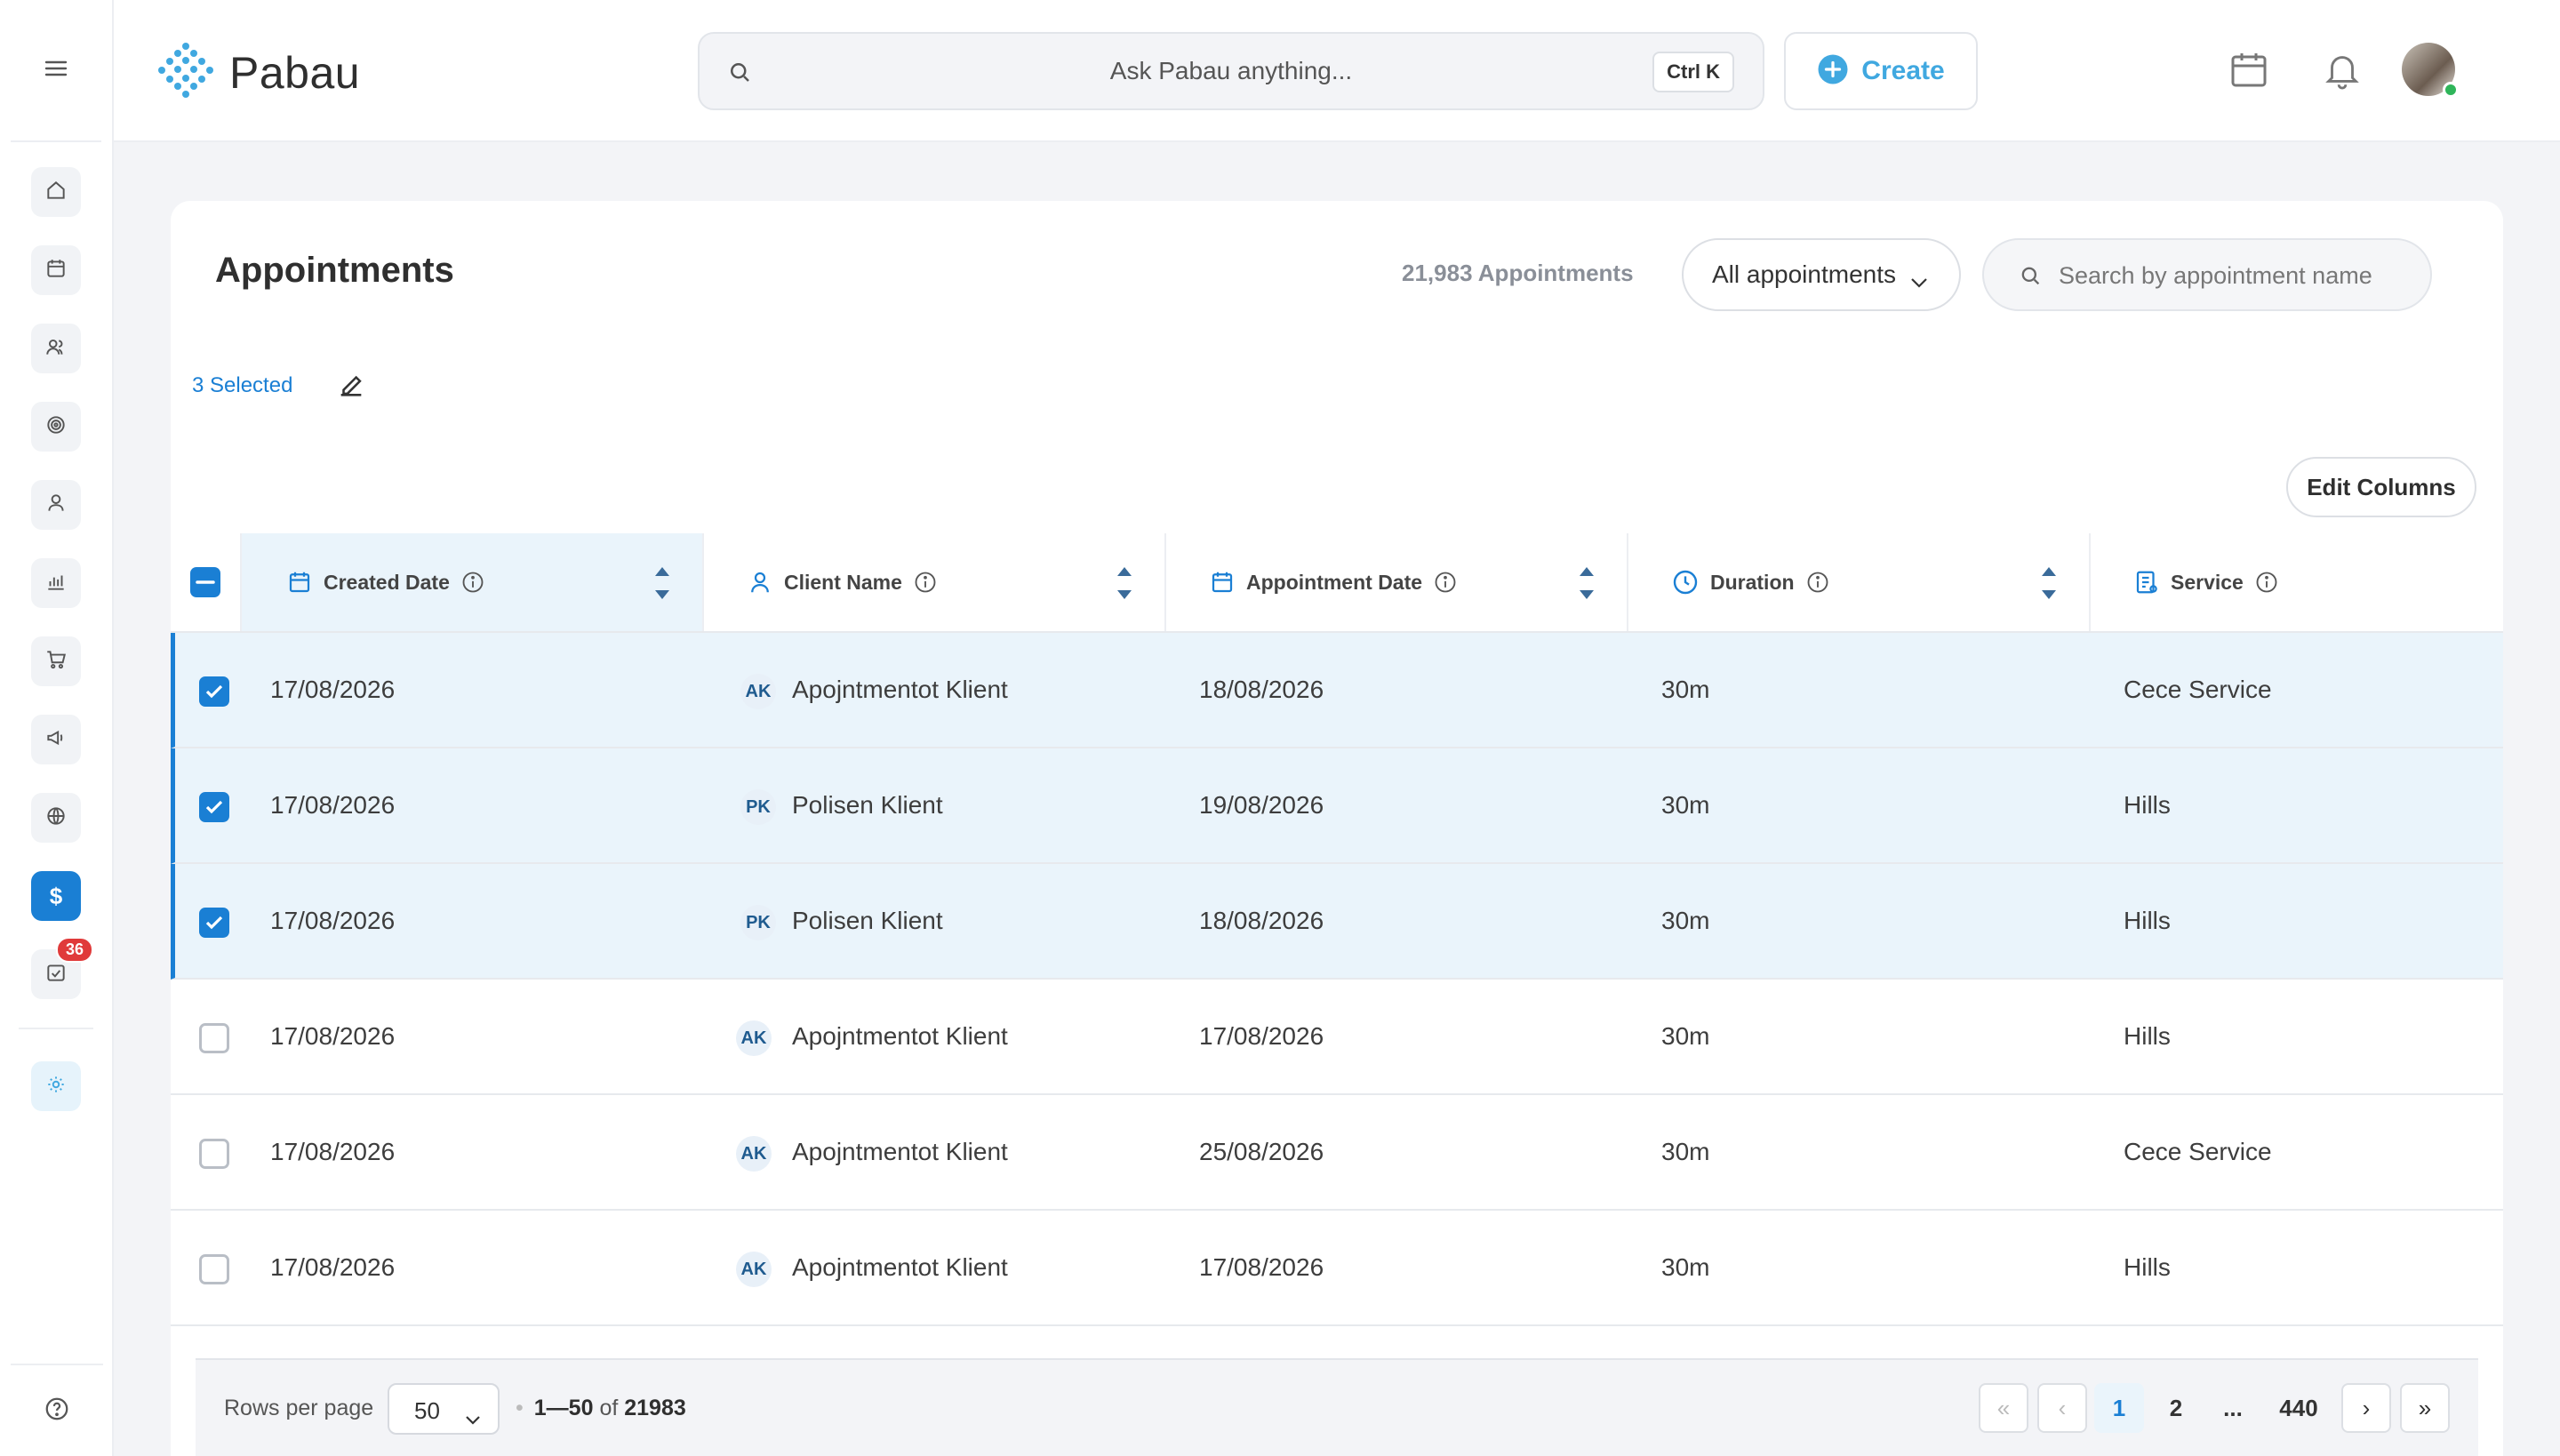 The width and height of the screenshot is (2560, 1456). Describe the element at coordinates (205, 582) in the screenshot. I see `select-all-checkbox` at that location.